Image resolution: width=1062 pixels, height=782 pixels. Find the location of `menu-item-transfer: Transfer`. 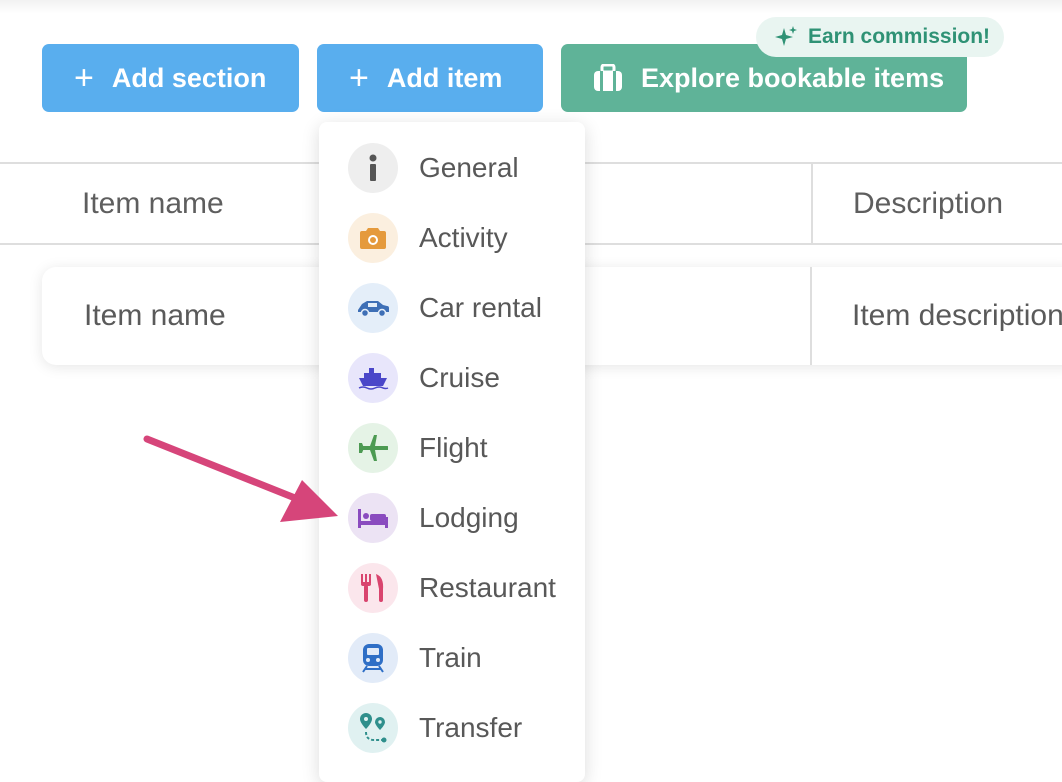

menu-item-transfer: Transfer is located at coordinates (452, 728).